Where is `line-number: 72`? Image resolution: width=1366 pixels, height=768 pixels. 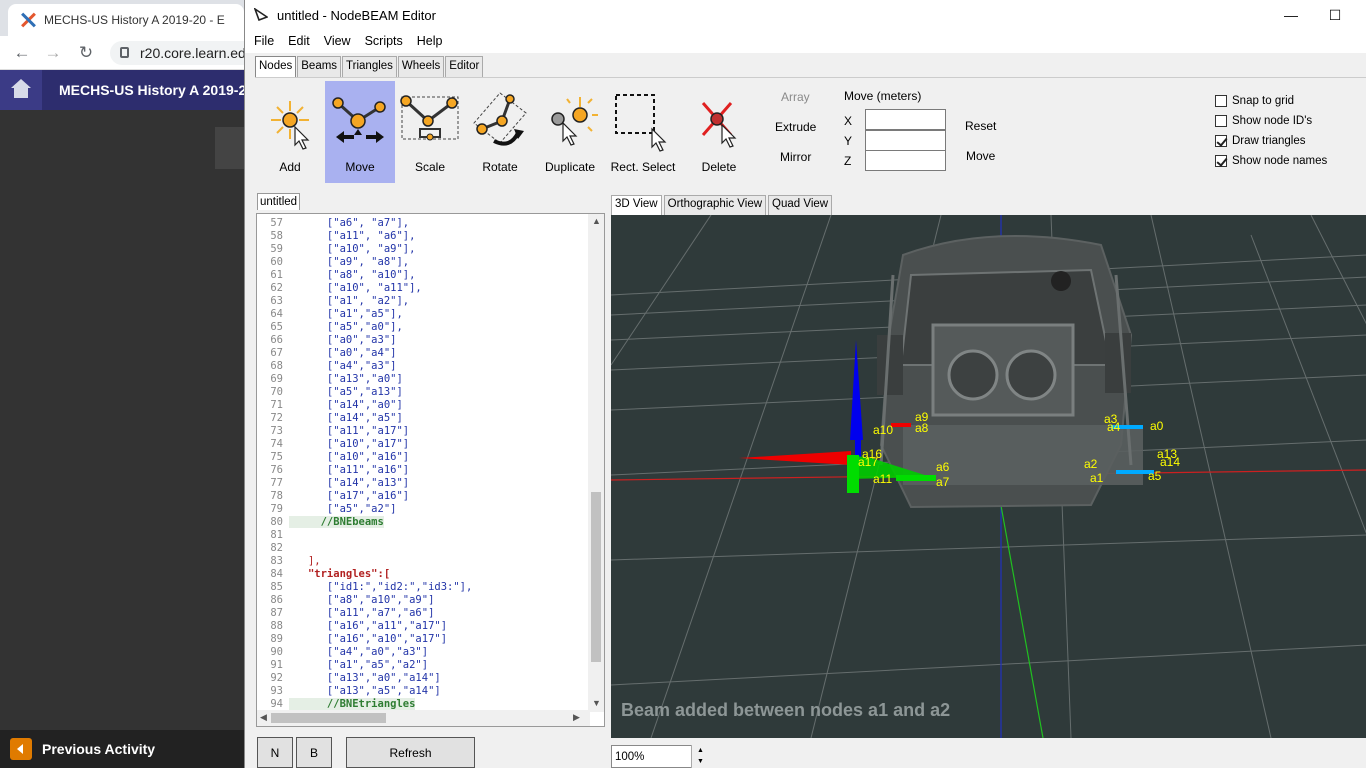 line-number: 72 is located at coordinates (276, 418).